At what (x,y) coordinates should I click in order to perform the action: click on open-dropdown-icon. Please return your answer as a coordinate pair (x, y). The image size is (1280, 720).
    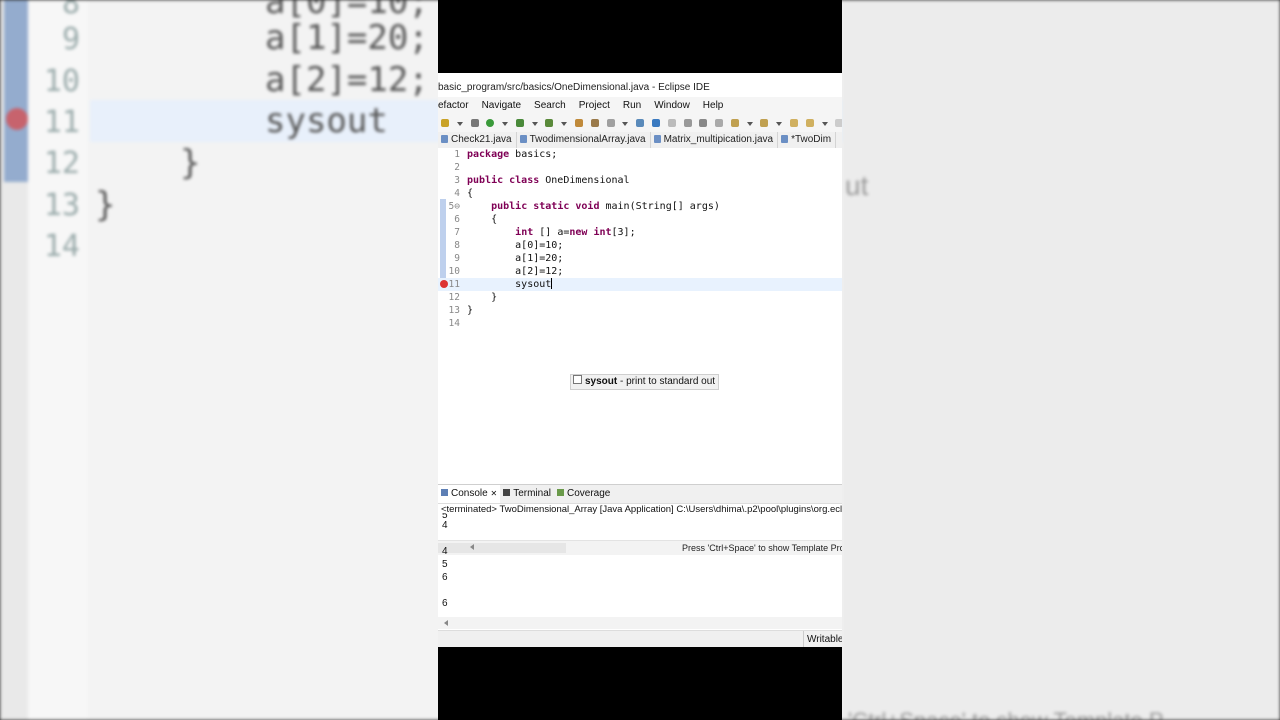
    Looking at the image, I should click on (625, 124).